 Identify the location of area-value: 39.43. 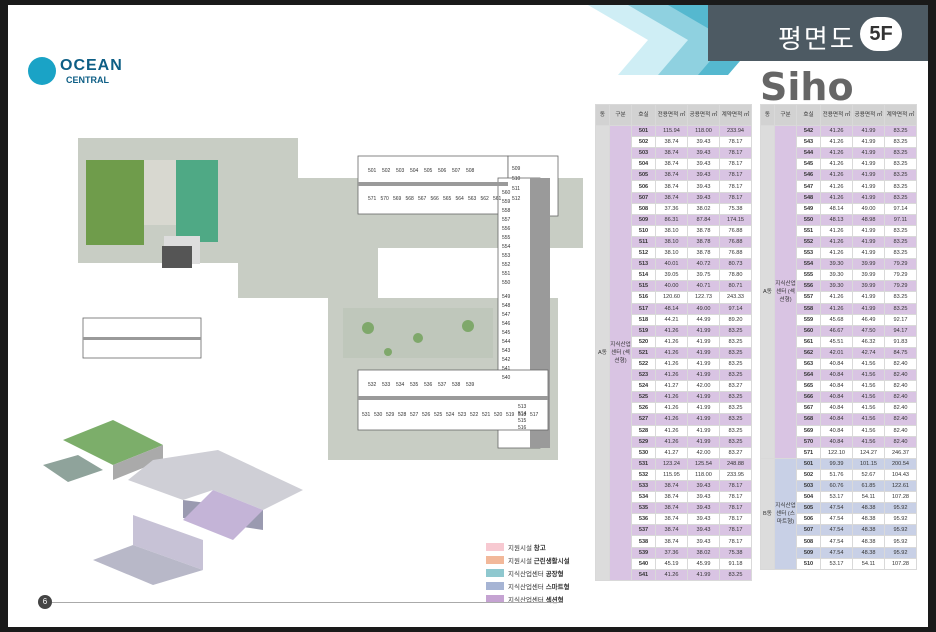
(703, 541).